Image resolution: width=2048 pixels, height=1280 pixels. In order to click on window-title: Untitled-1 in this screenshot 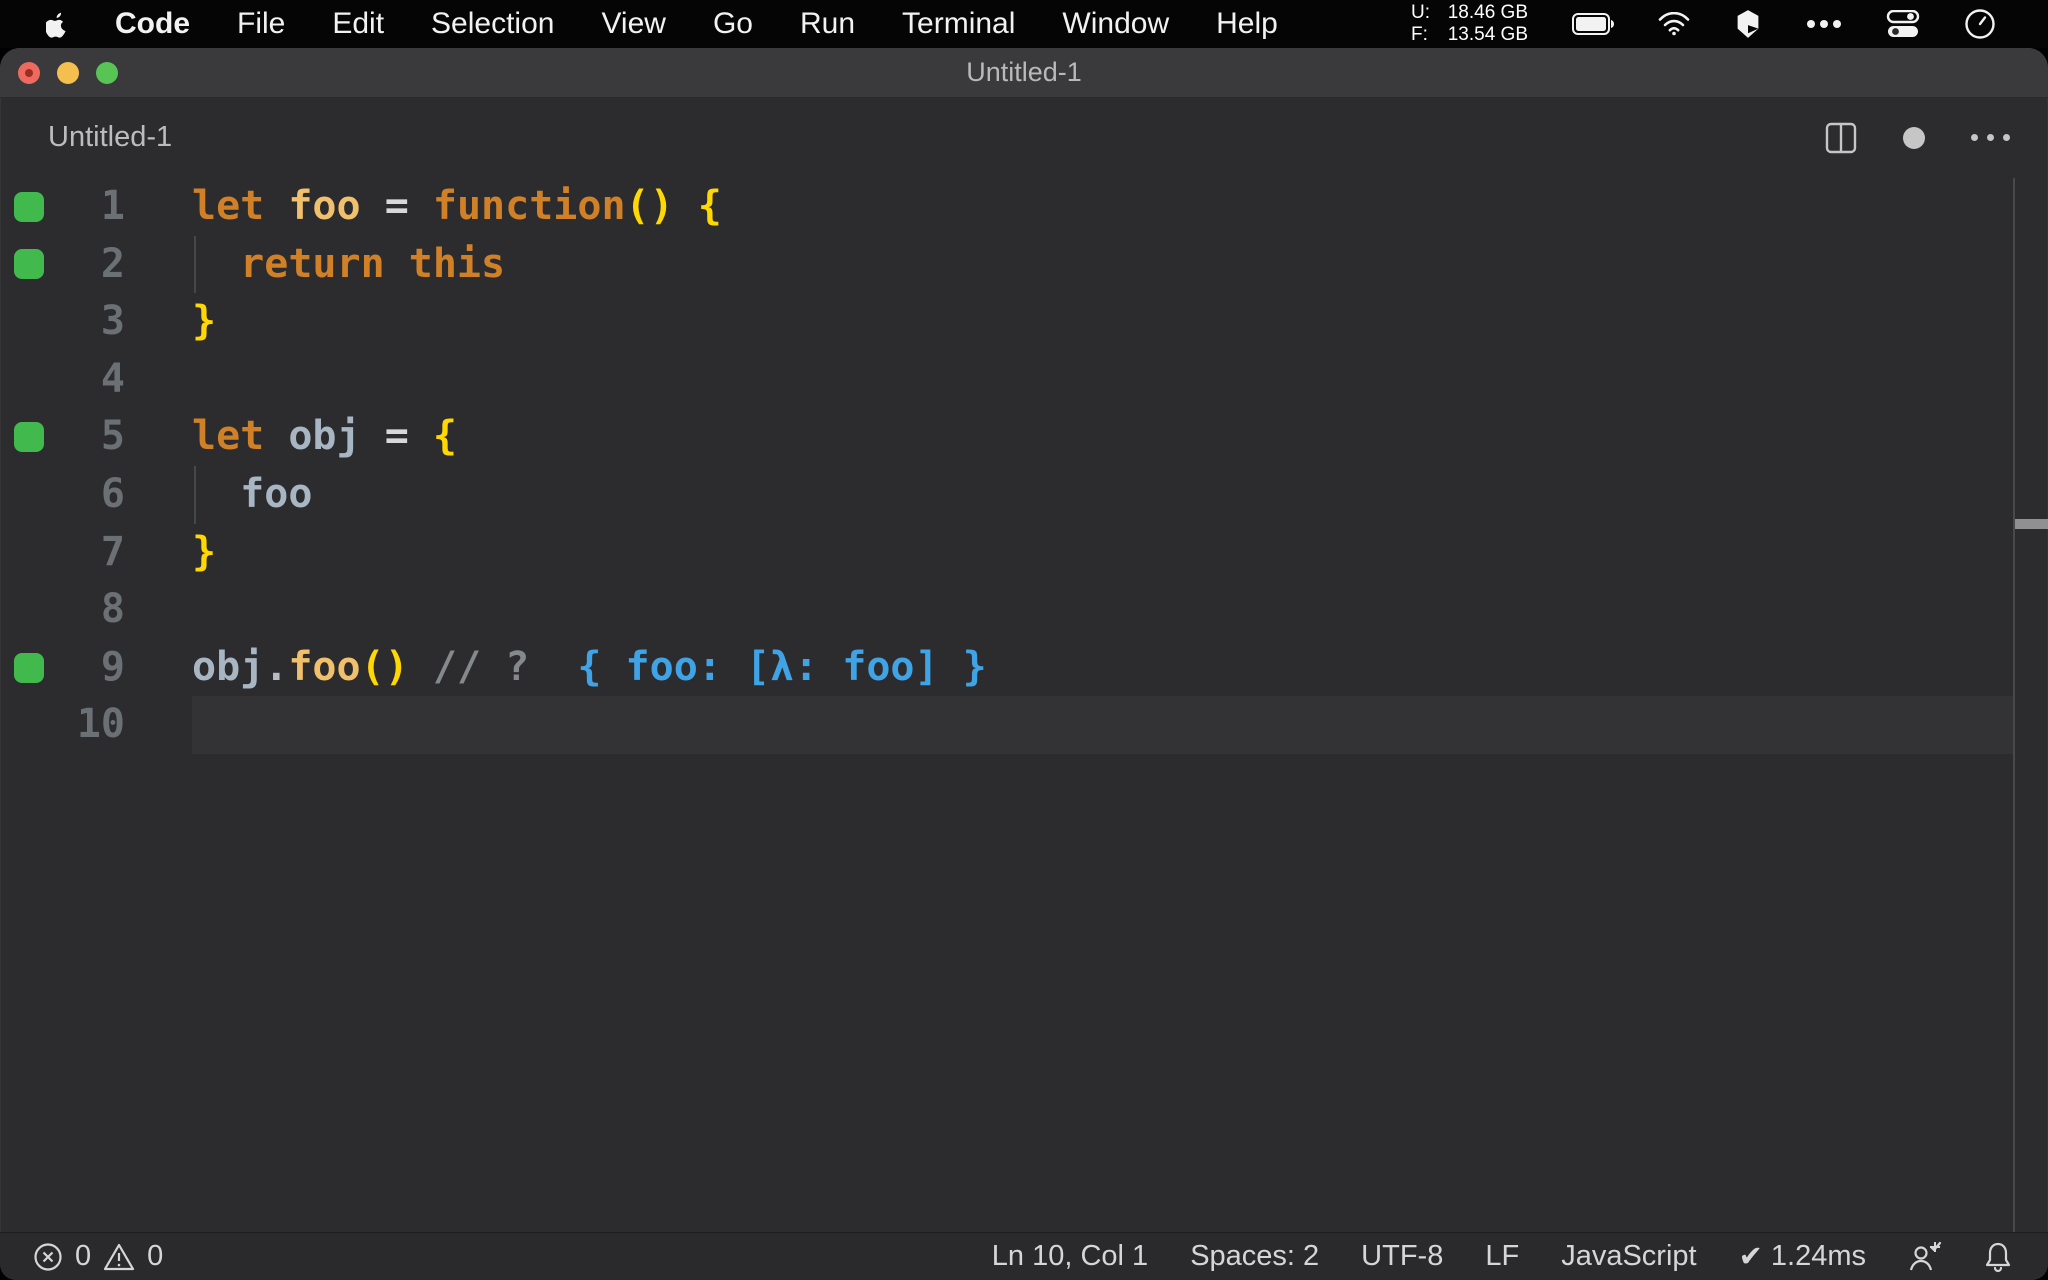, I will do `click(1024, 72)`.